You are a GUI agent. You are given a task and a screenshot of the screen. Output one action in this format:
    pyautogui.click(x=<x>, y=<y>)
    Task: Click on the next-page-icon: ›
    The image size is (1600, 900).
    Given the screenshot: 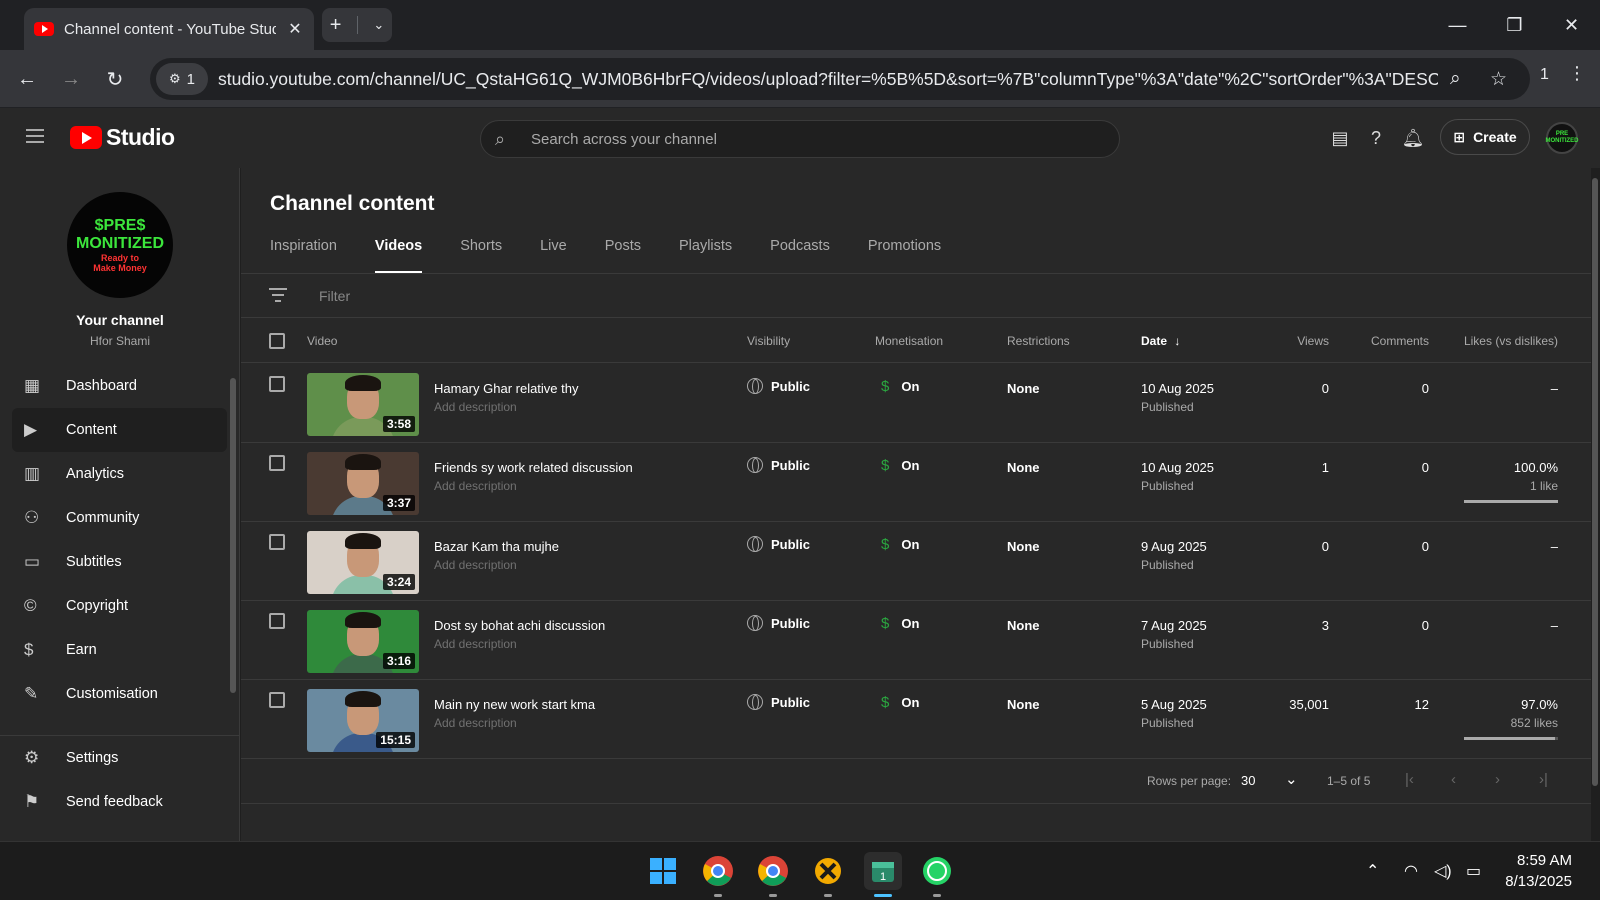 What is the action you would take?
    pyautogui.click(x=1497, y=779)
    